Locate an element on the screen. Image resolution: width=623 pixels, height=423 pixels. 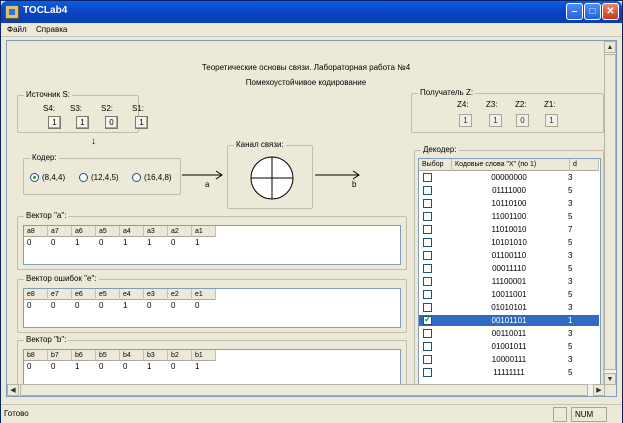
vector-a-table: a8 a7 a6 a5 a4 a3 a2 a1 0 0 1 0 1 1 0 1 is located at coordinates (212, 245).